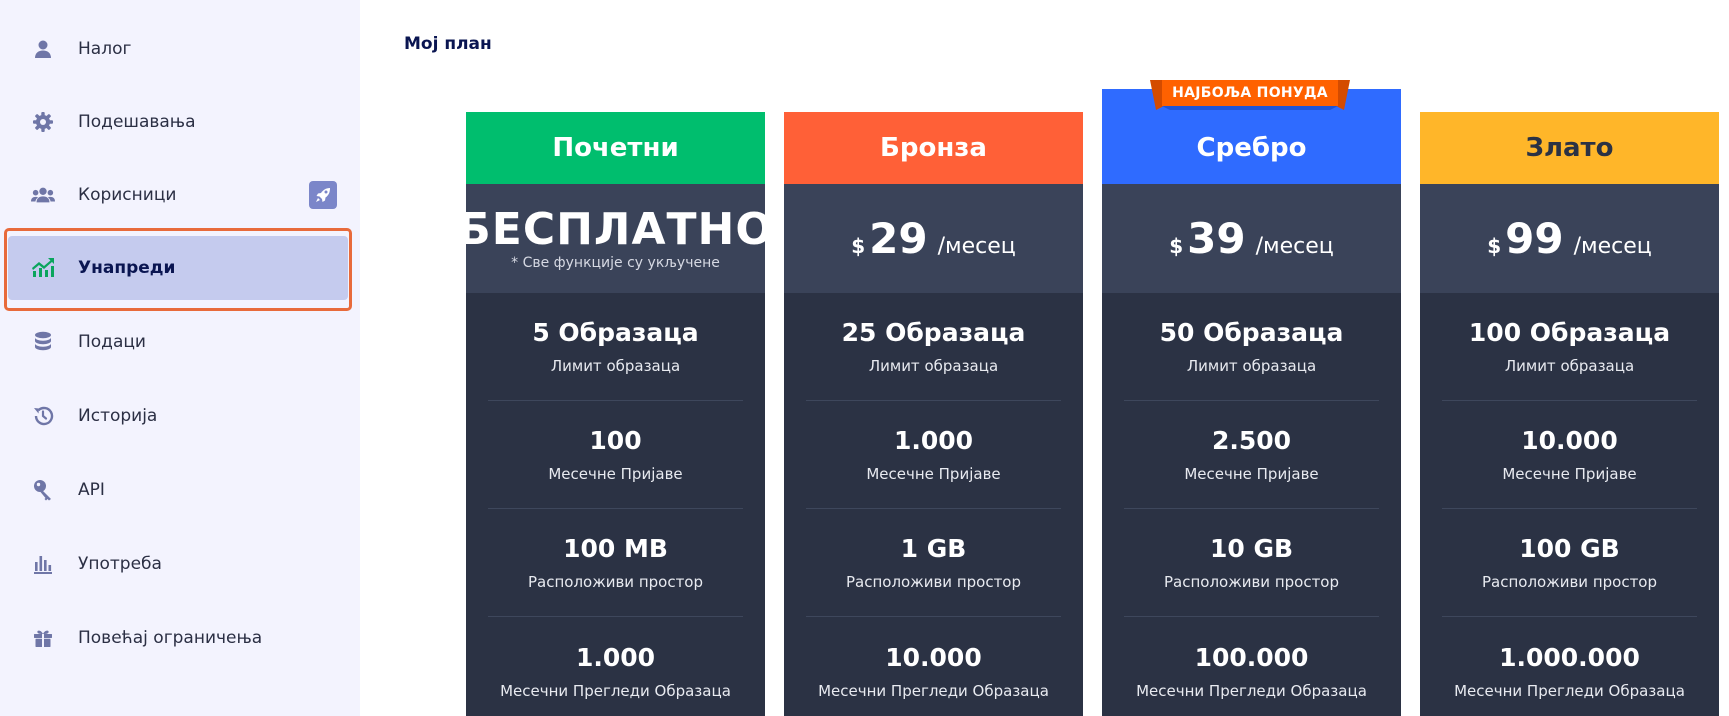 This screenshot has width=1729, height=716. What do you see at coordinates (933, 238) in the screenshot?
I see `plan-price: $ 29 /месец` at bounding box center [933, 238].